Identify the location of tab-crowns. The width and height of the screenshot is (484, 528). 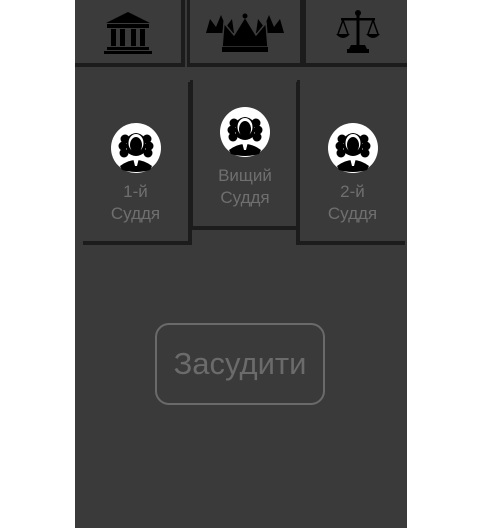
(245, 33).